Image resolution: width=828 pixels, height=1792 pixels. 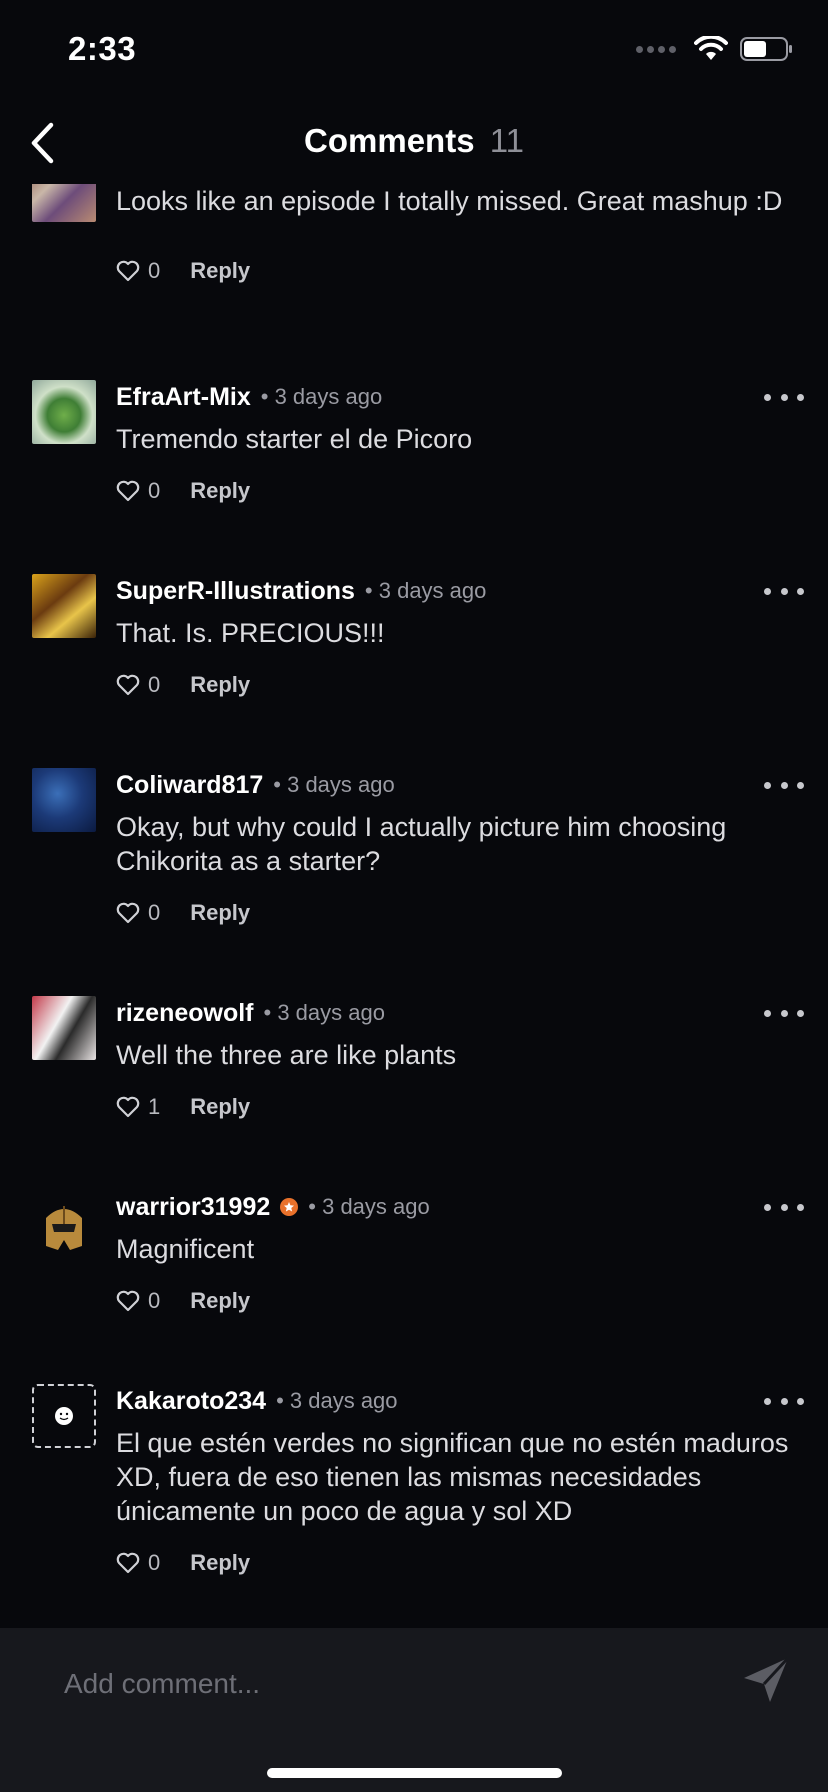 What do you see at coordinates (185, 1249) in the screenshot?
I see `comment-body: Magnificent` at bounding box center [185, 1249].